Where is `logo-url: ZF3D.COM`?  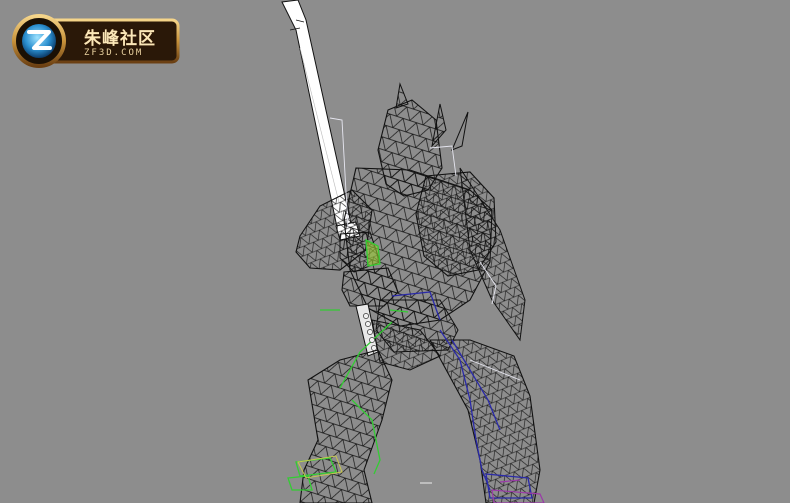 logo-url: ZF3D.COM is located at coordinates (114, 53).